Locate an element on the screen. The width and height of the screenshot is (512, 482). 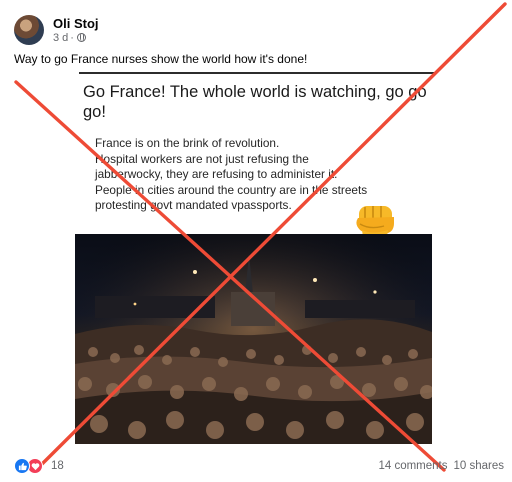
comments-count: 14 comments is located at coordinates (412, 466).